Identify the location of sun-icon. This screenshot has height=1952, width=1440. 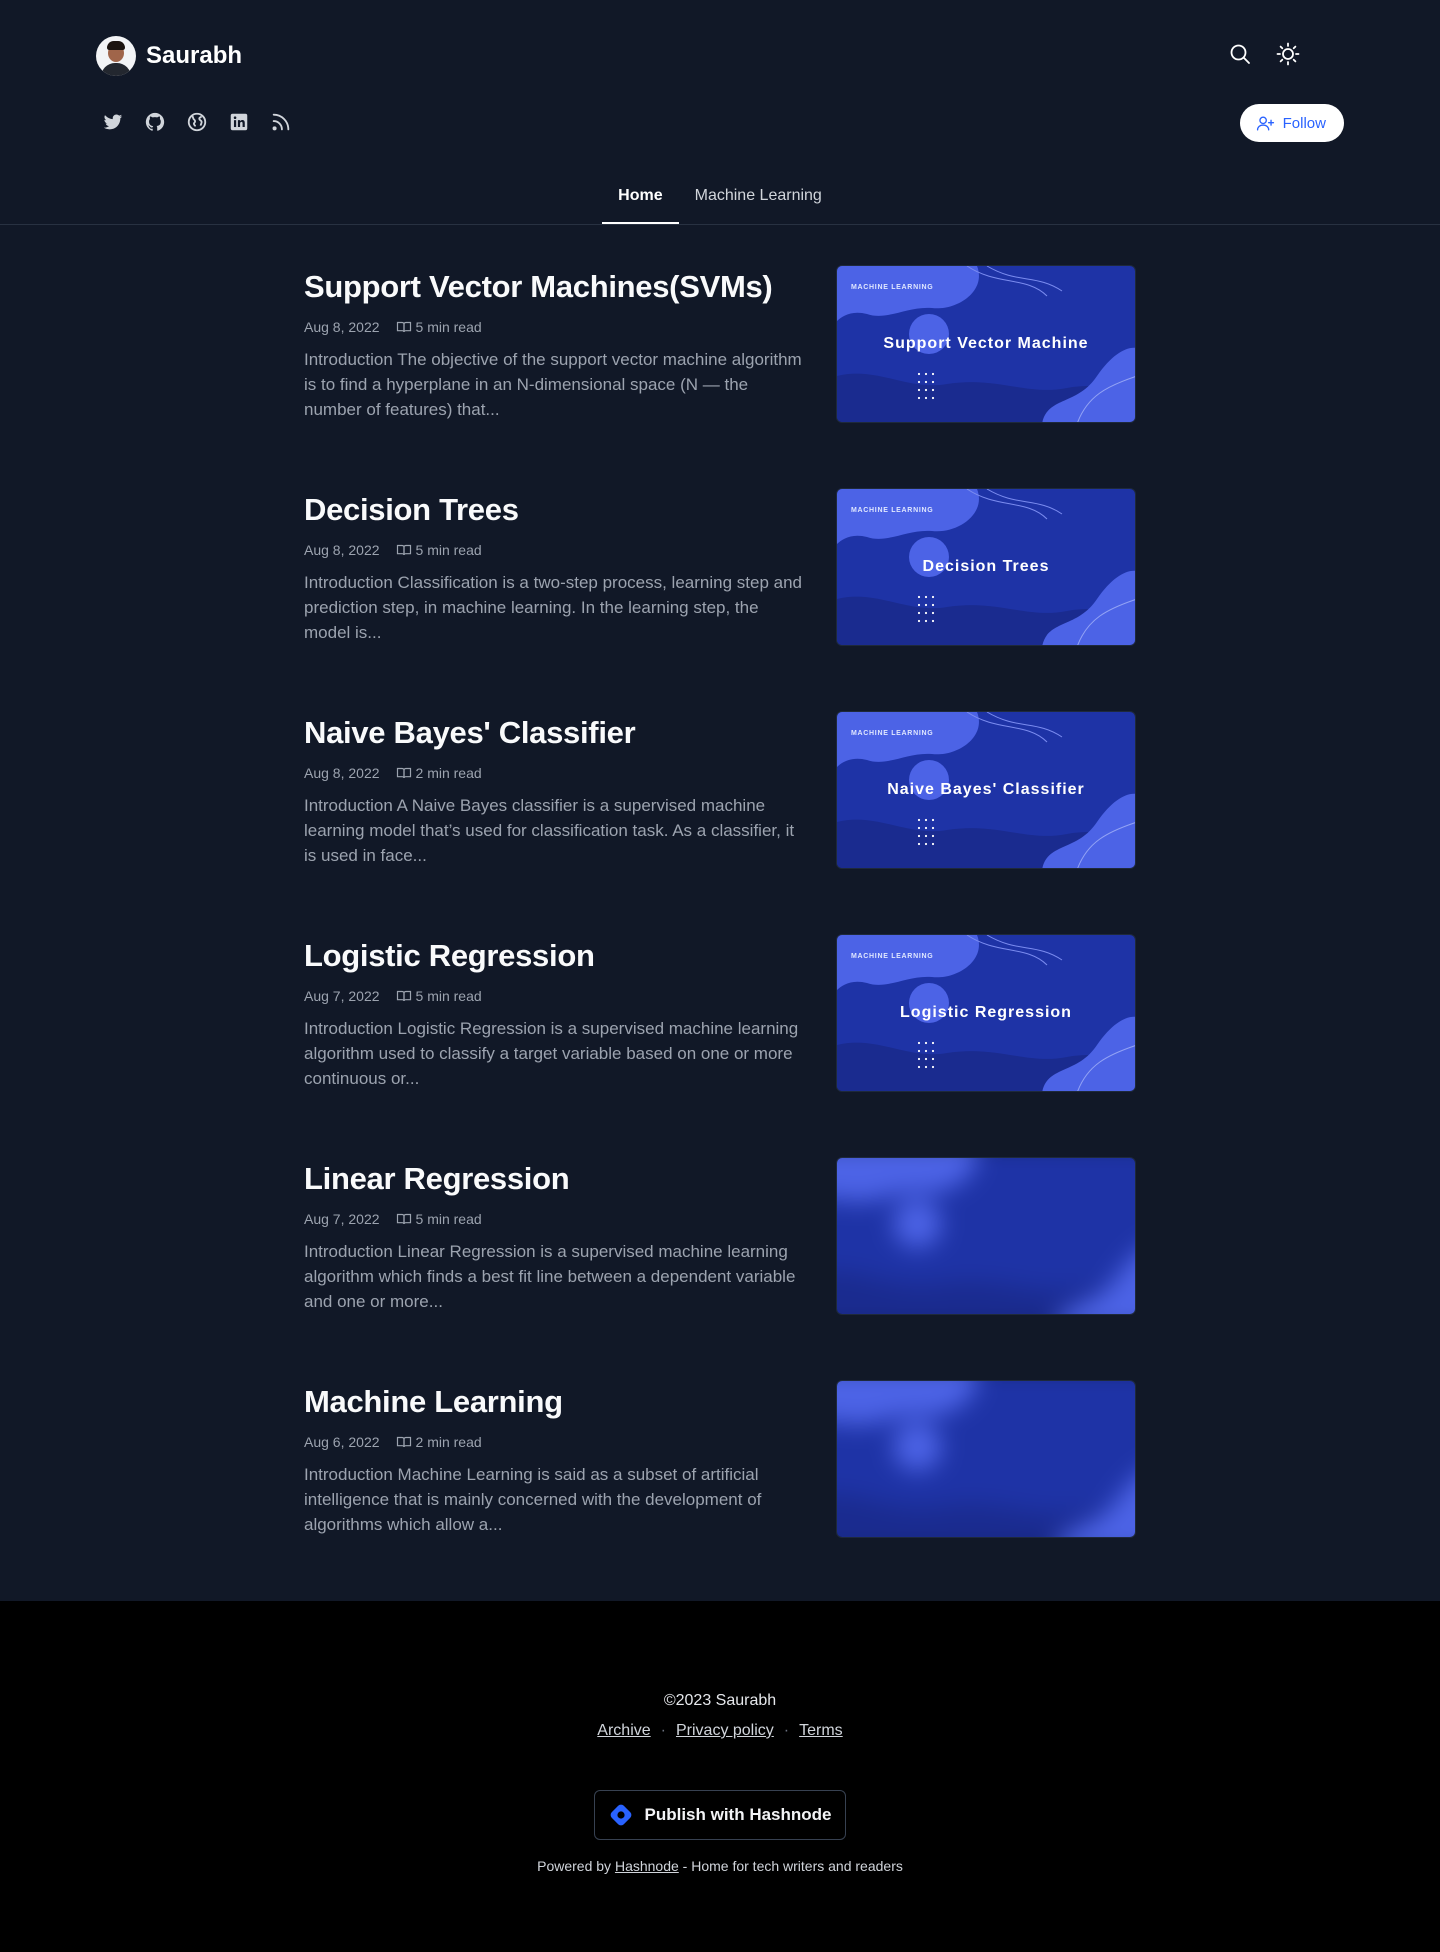
(1288, 54).